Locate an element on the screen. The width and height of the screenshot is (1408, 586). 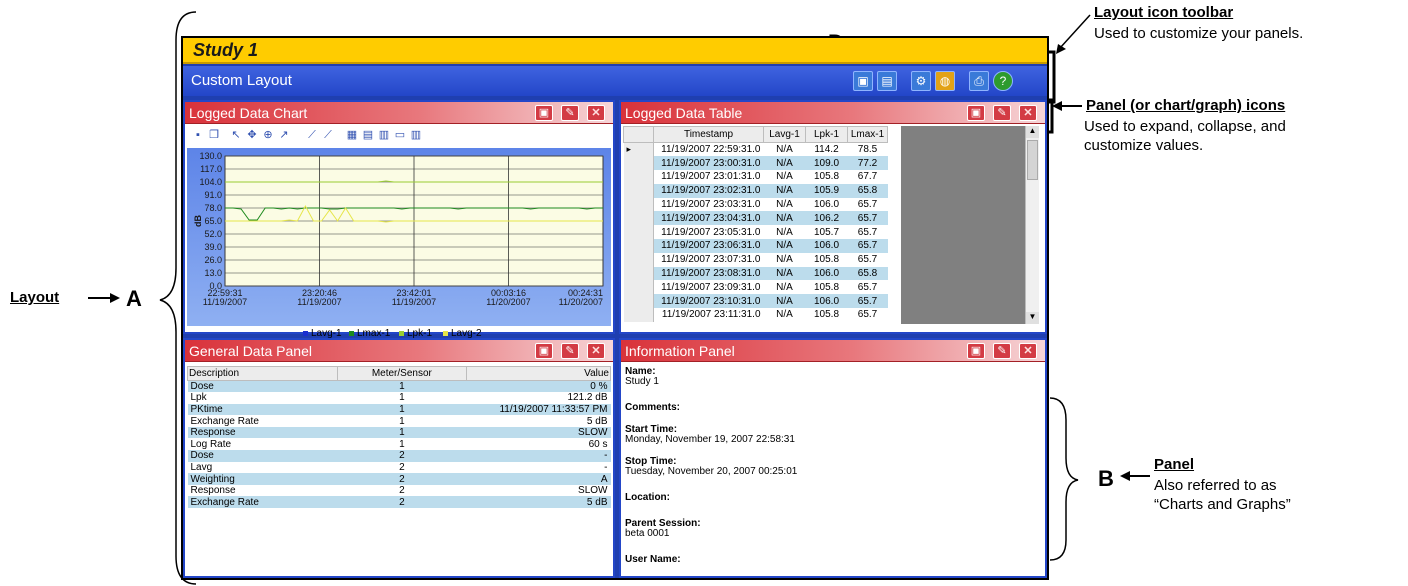
grid-icon: ▦ is located at coordinates (352, 135).